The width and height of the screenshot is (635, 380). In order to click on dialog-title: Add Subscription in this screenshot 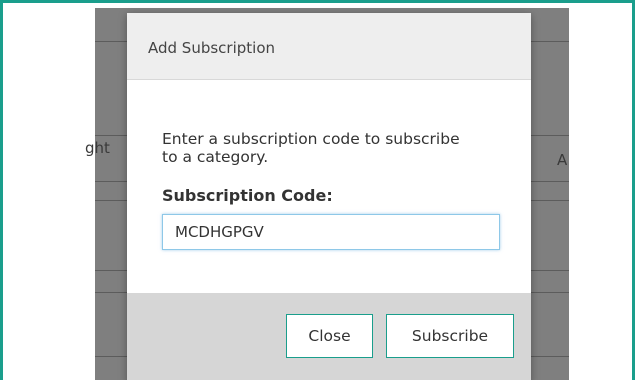, I will do `click(212, 48)`.